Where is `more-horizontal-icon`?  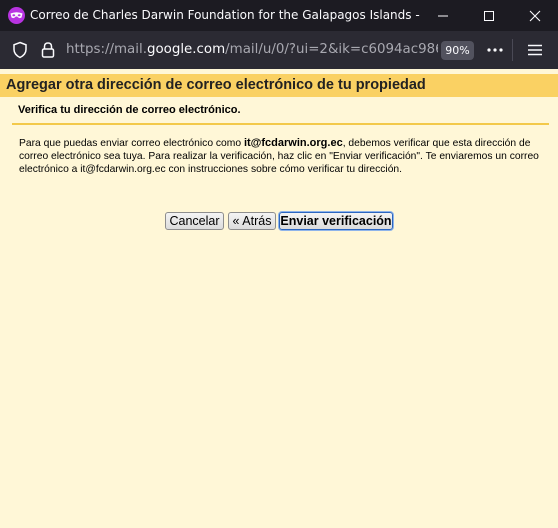
more-horizontal-icon is located at coordinates (495, 50).